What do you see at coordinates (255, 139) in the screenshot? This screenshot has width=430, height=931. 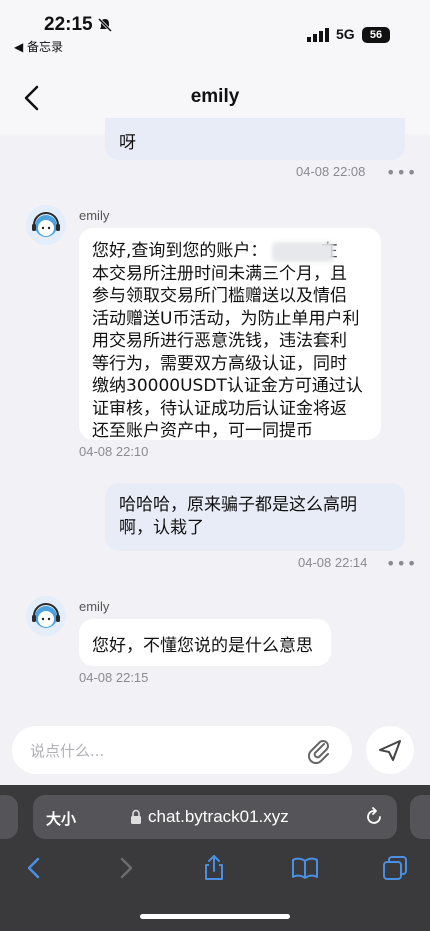 I see `message-bubble-sent` at bounding box center [255, 139].